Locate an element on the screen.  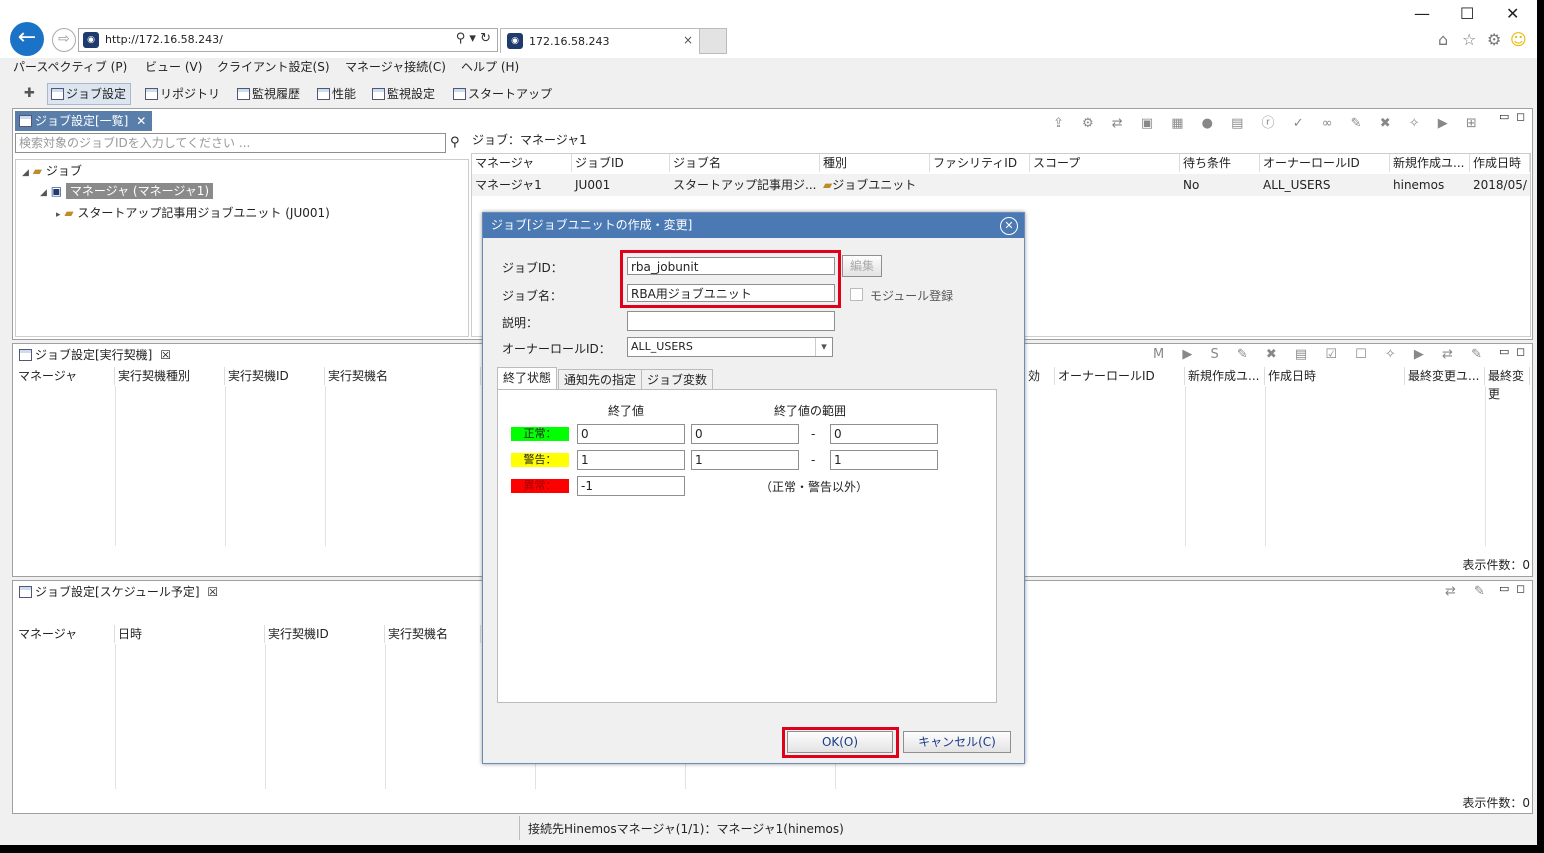
tab-job-list: ジョブ設定[一覧] ✕ is located at coordinates (84, 121).